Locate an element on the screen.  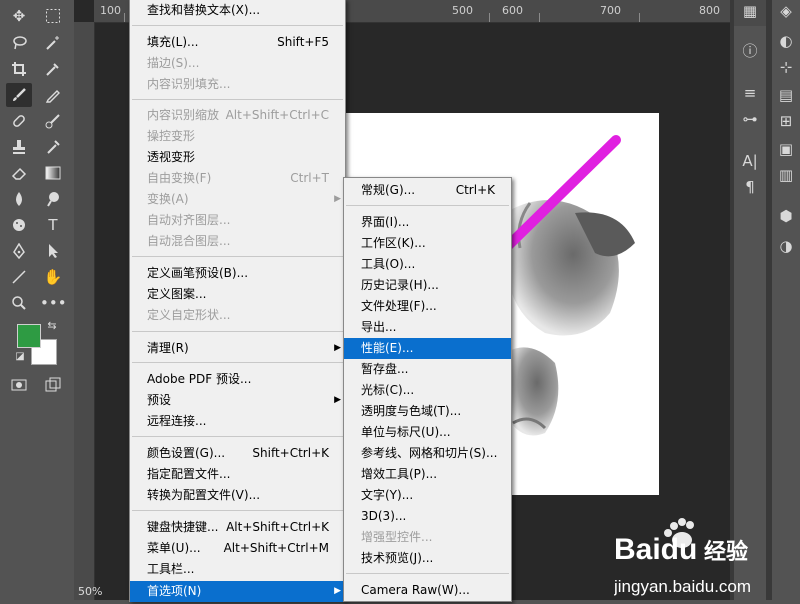
layers-panel-icon: ◈ is located at coordinates (786, 11).